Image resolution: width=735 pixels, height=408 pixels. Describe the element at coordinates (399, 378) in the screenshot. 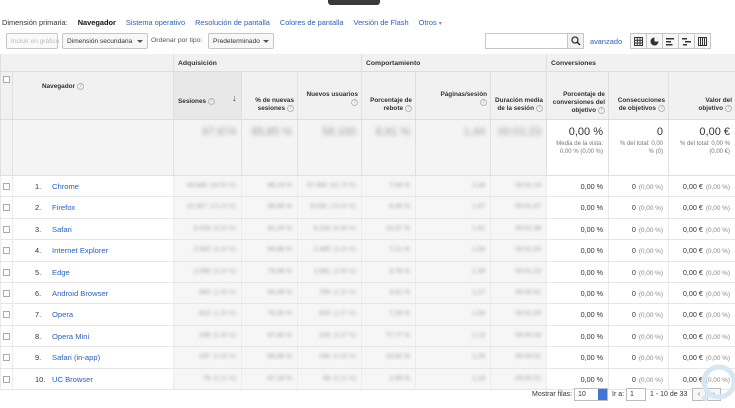

I see `cell-content: 2,56 %` at that location.